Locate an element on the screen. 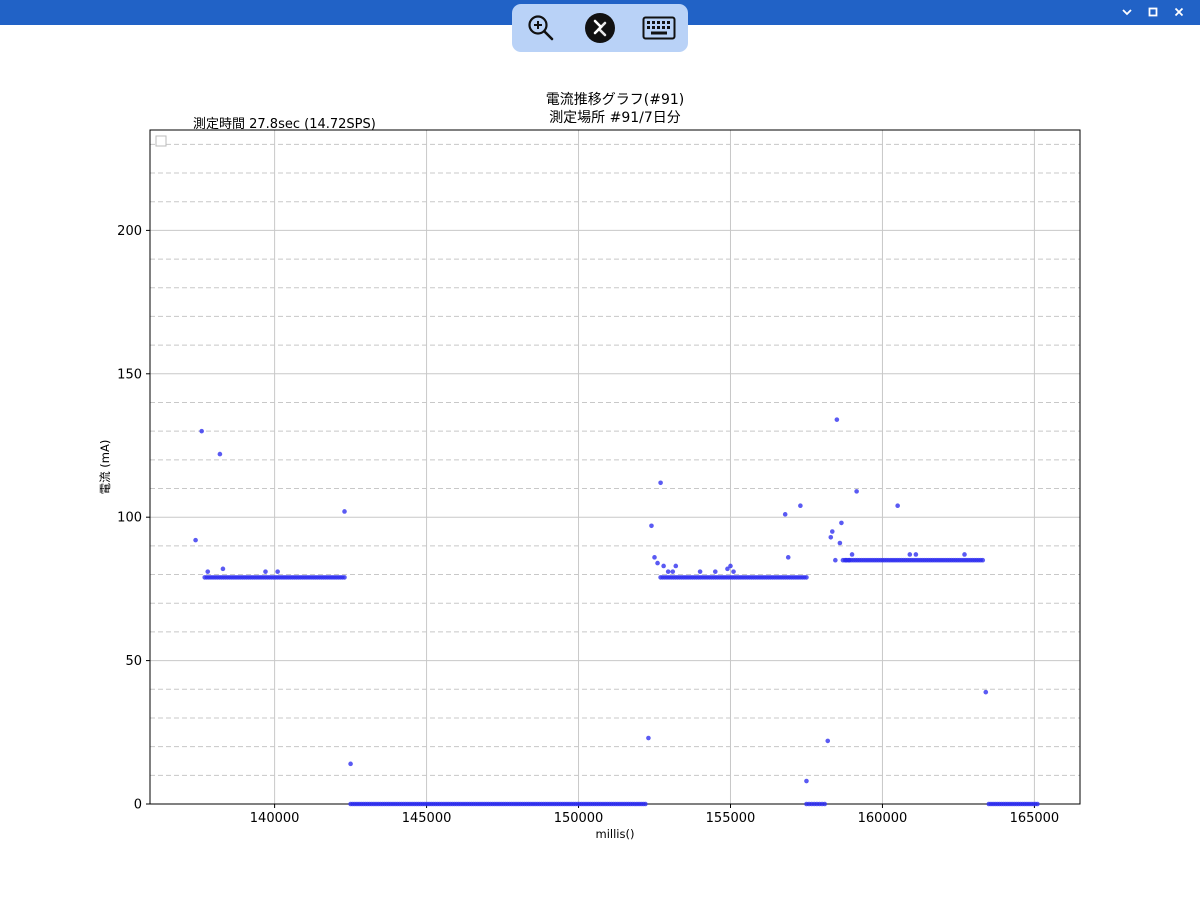 Image resolution: width=1200 pixels, height=900 pixels. x-tick-label: 160000 is located at coordinates (883, 818).